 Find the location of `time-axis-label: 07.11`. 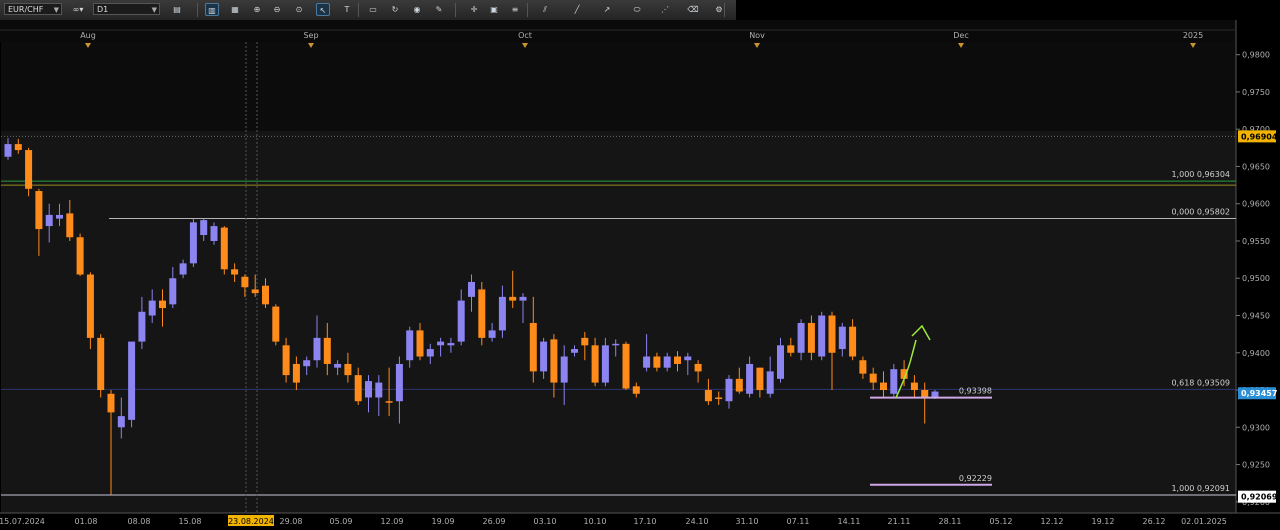

time-axis-label: 07.11 is located at coordinates (798, 521).